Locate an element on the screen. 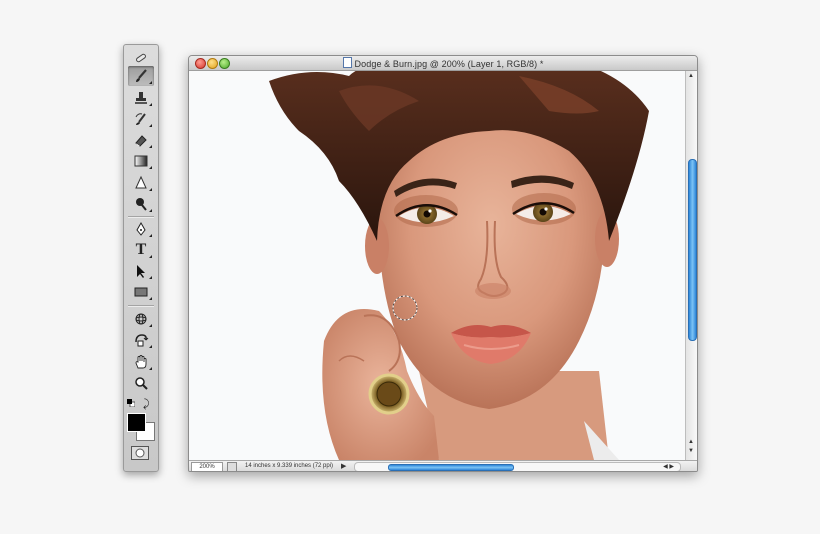 Image resolution: width=820 pixels, height=534 pixels. history-brush-tool is located at coordinates (141, 119).